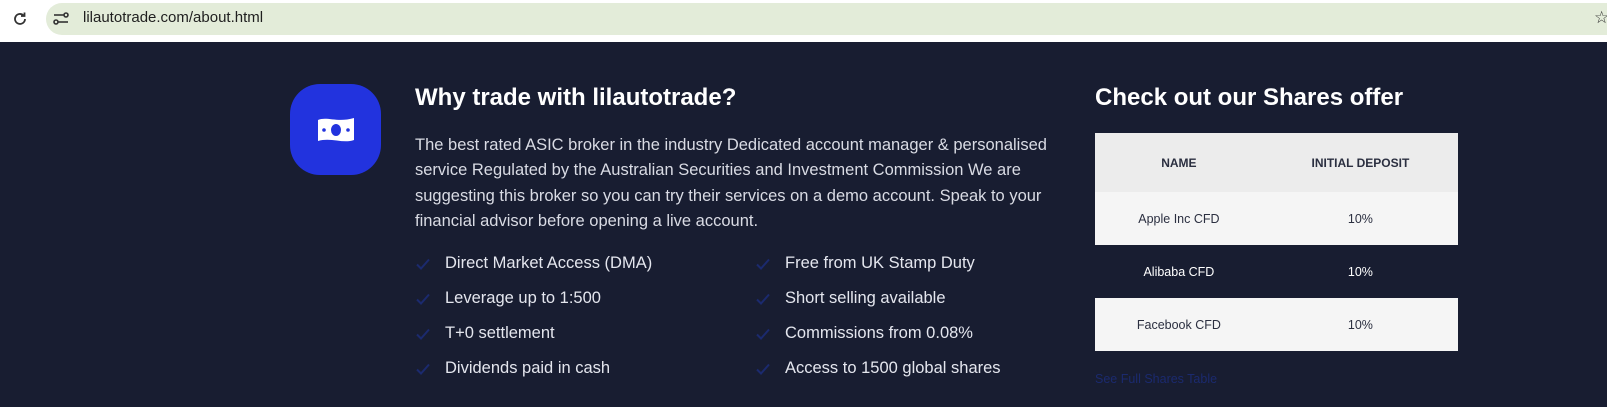 The image size is (1607, 407). Describe the element at coordinates (61, 19) in the screenshot. I see `site-info-icon` at that location.